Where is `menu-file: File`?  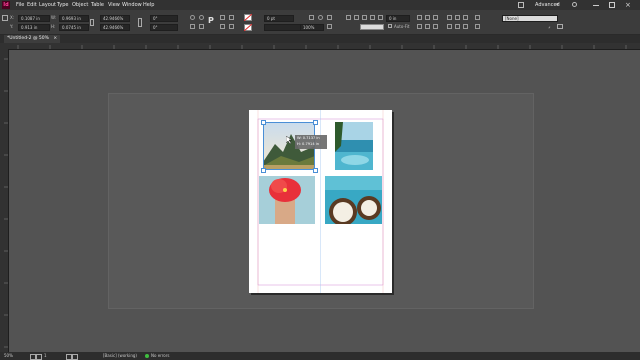 menu-file: File is located at coordinates (20, 5).